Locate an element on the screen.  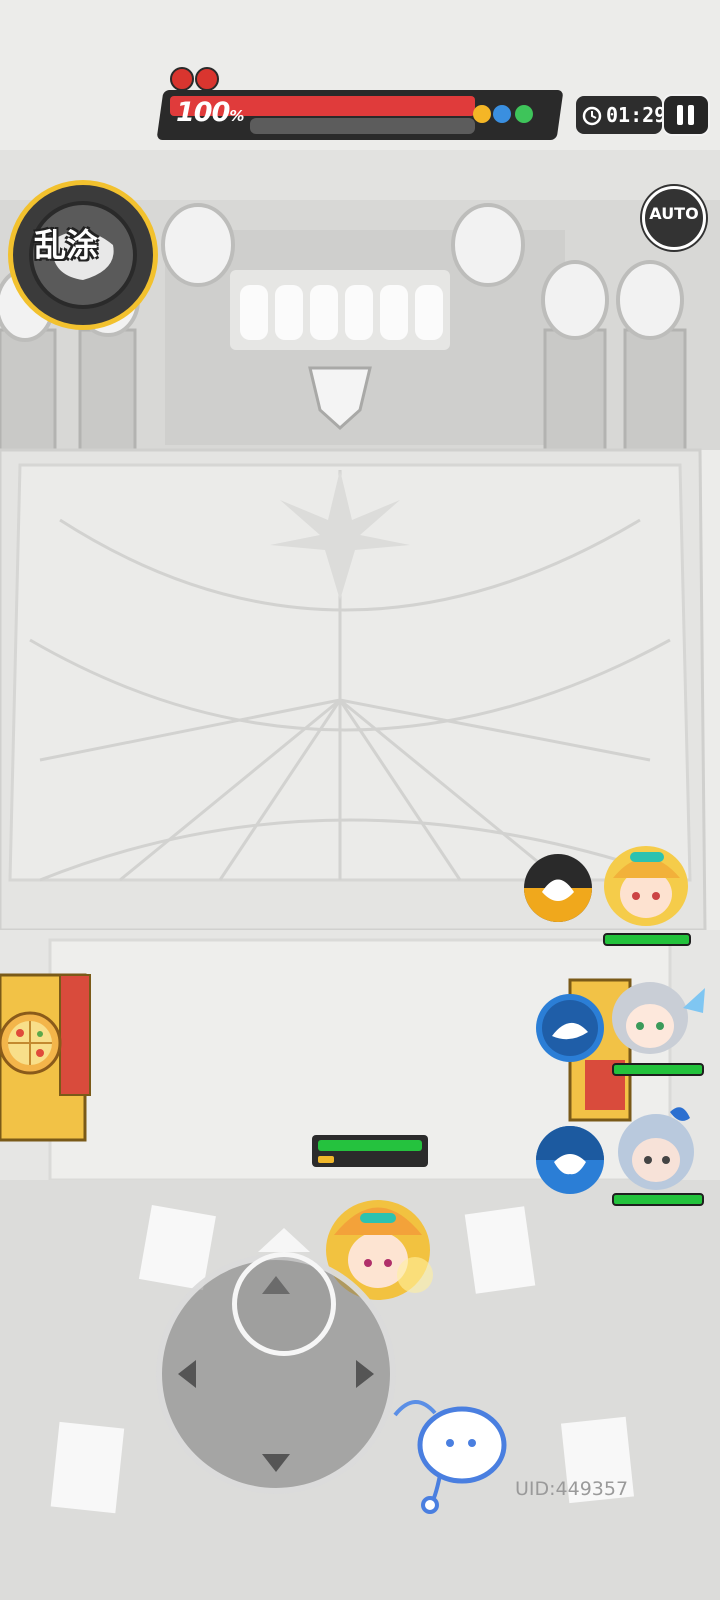
hp-bar-secondary is located at coordinates (362, 126).